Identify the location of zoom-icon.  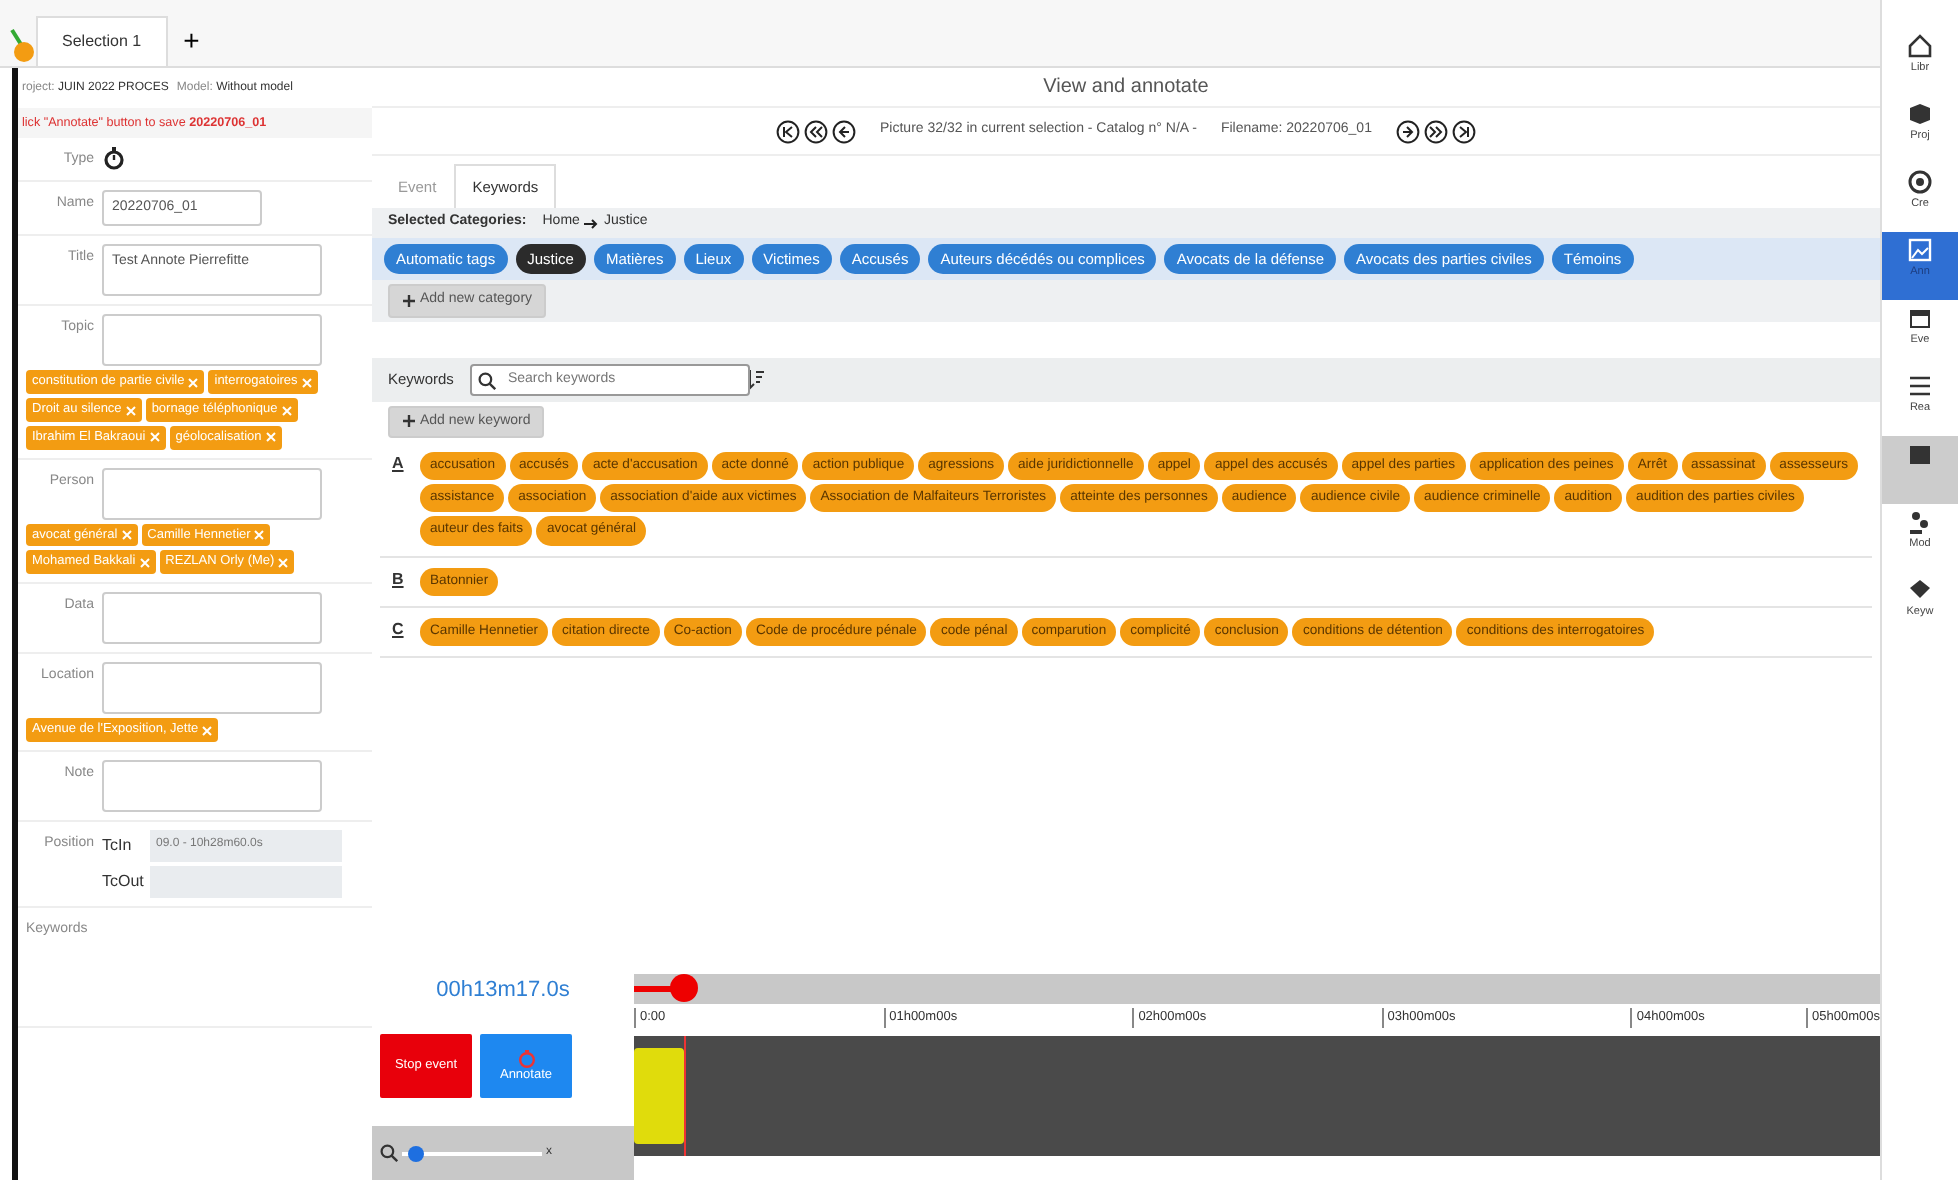
(389, 1153).